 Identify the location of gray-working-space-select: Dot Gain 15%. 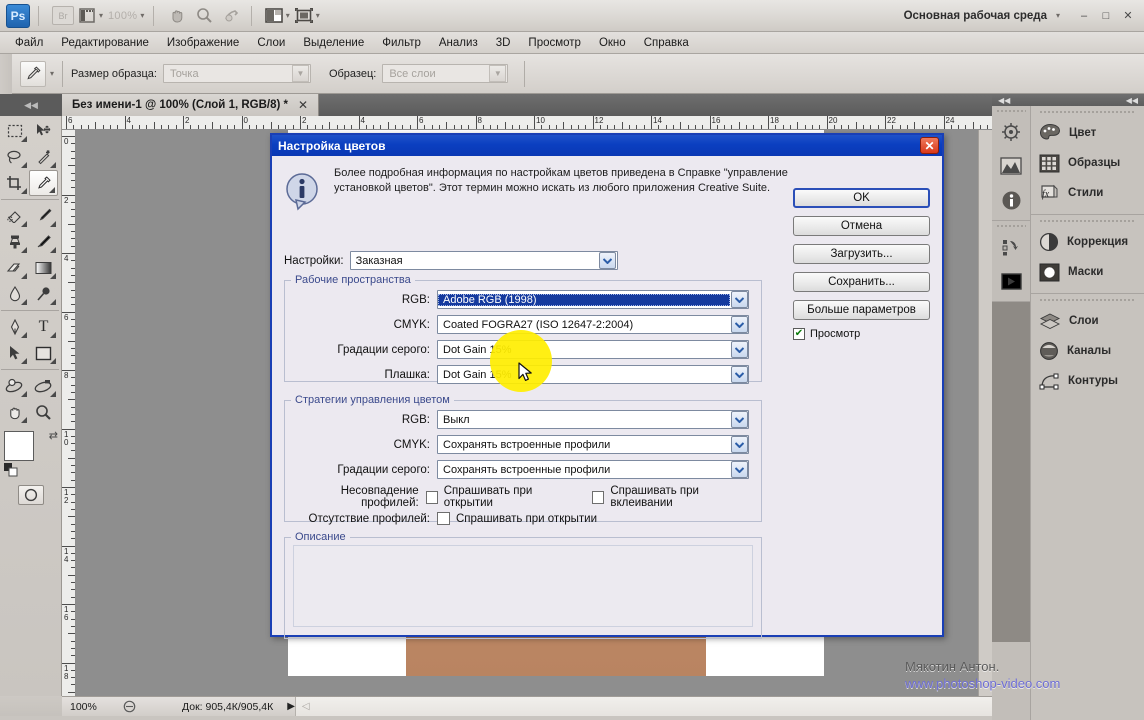
(593, 349).